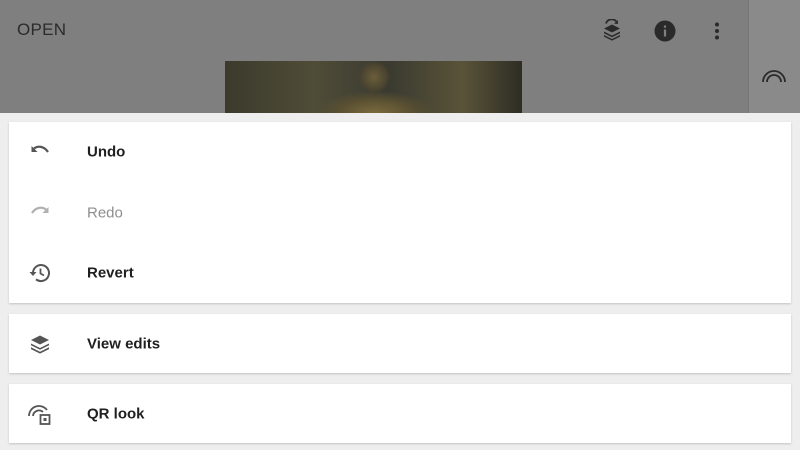  I want to click on menu-item-label: View edits, so click(124, 344).